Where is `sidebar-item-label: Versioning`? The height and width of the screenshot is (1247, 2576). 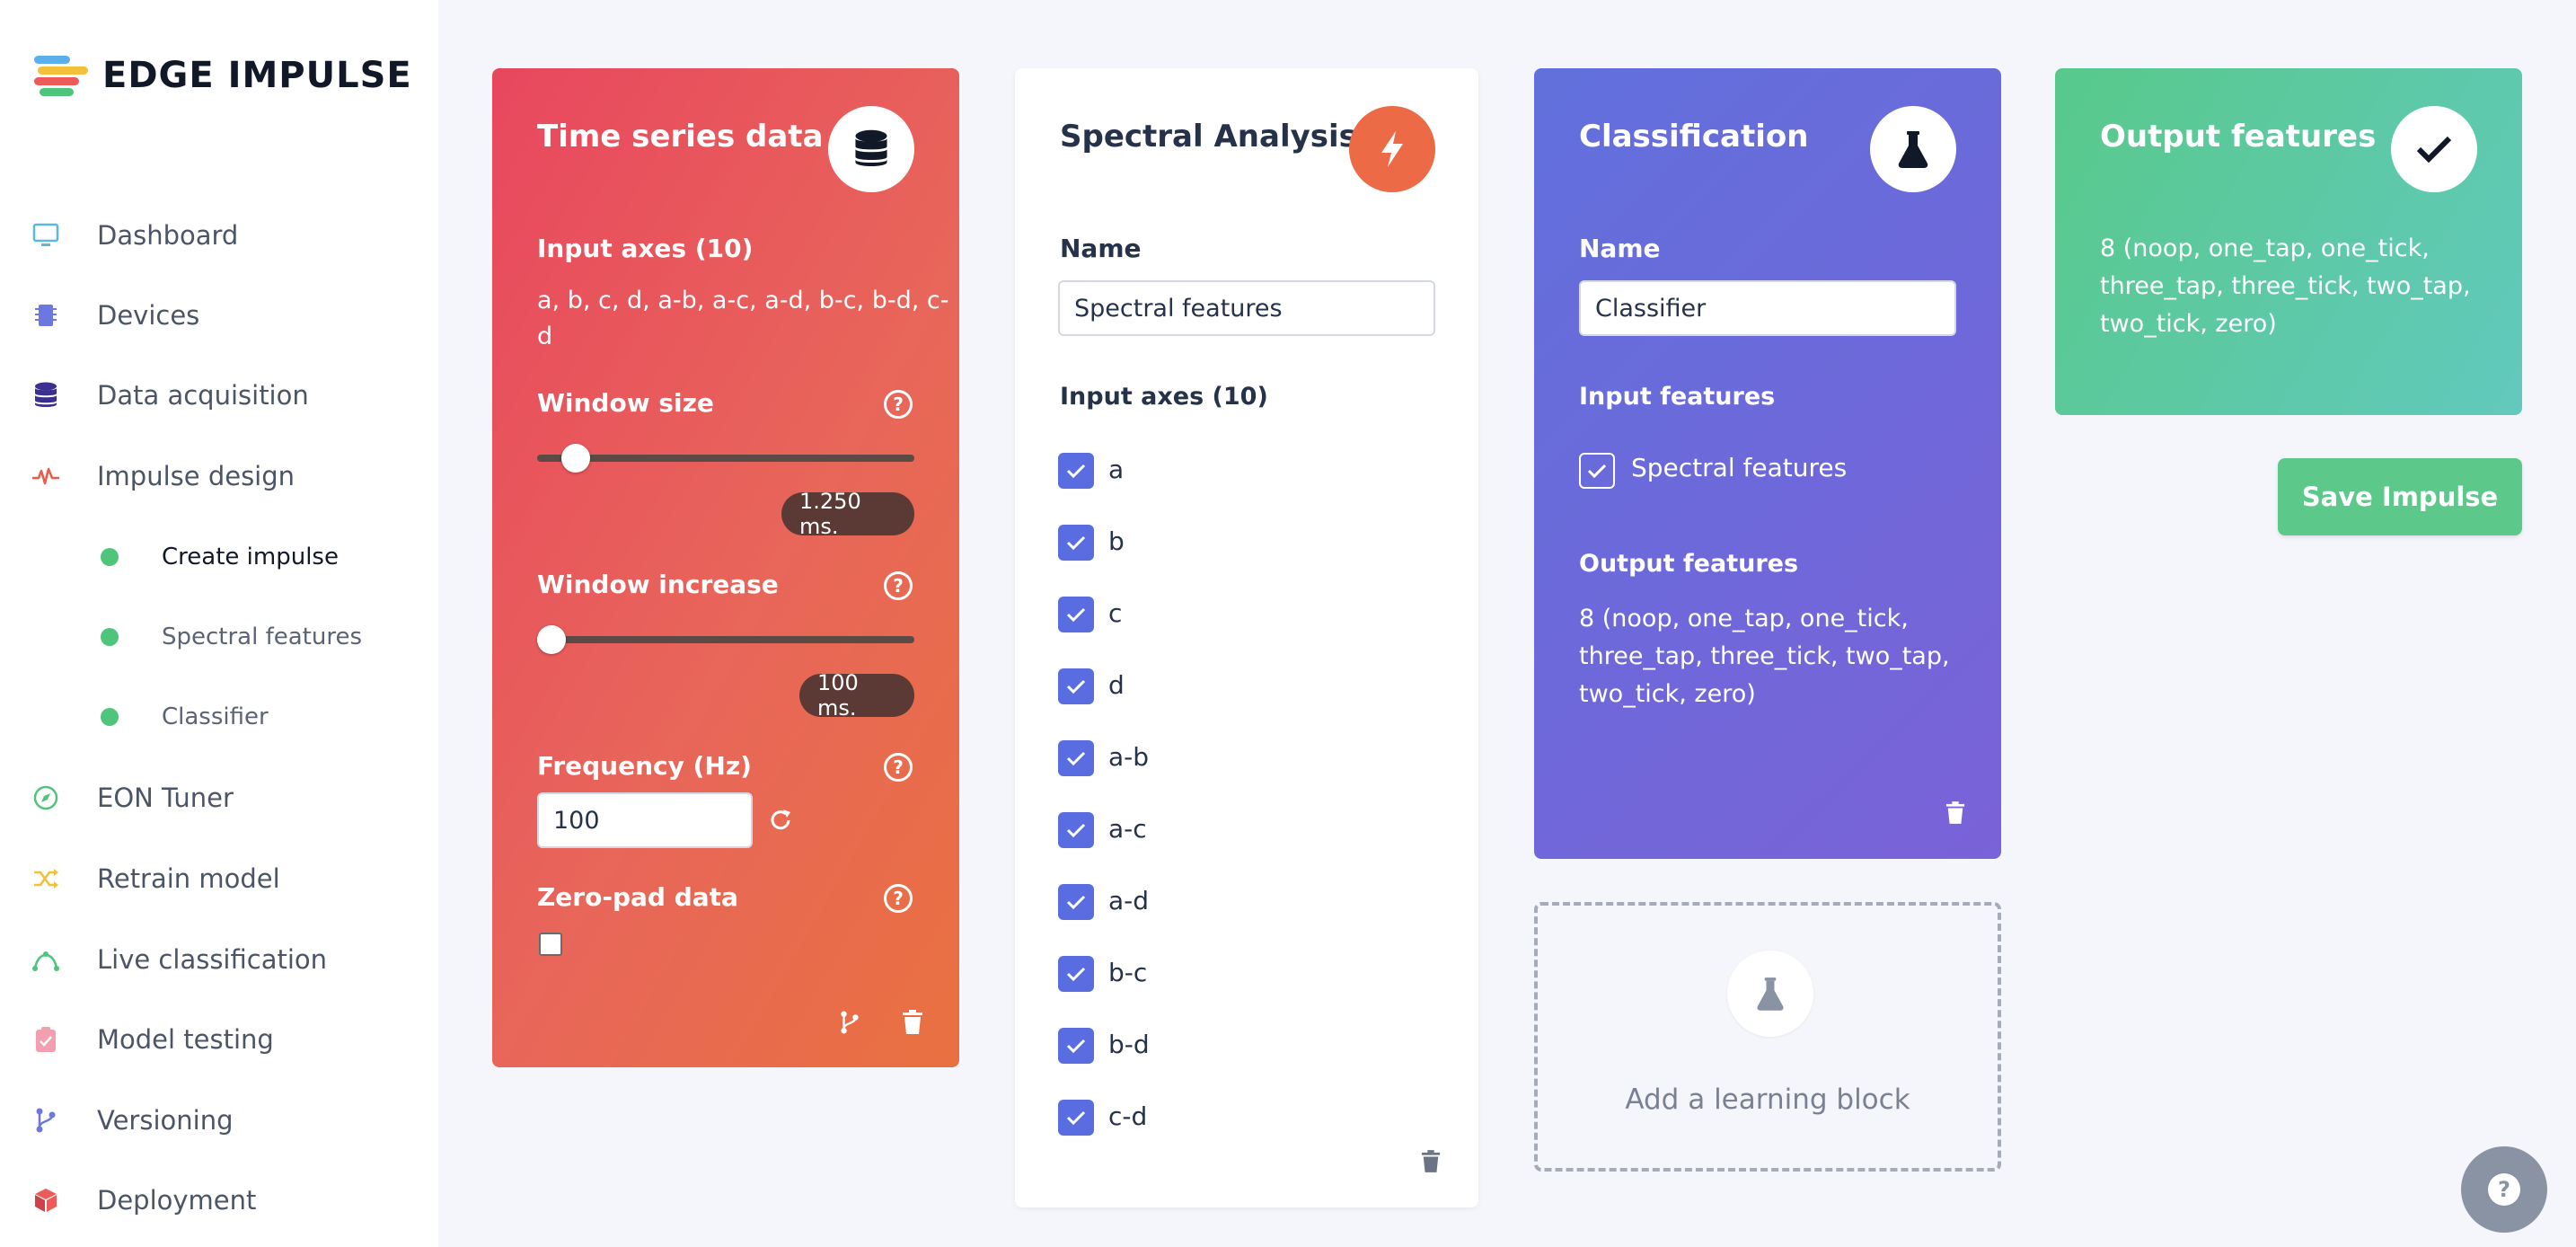
sidebar-item-label: Versioning is located at coordinates (165, 1120).